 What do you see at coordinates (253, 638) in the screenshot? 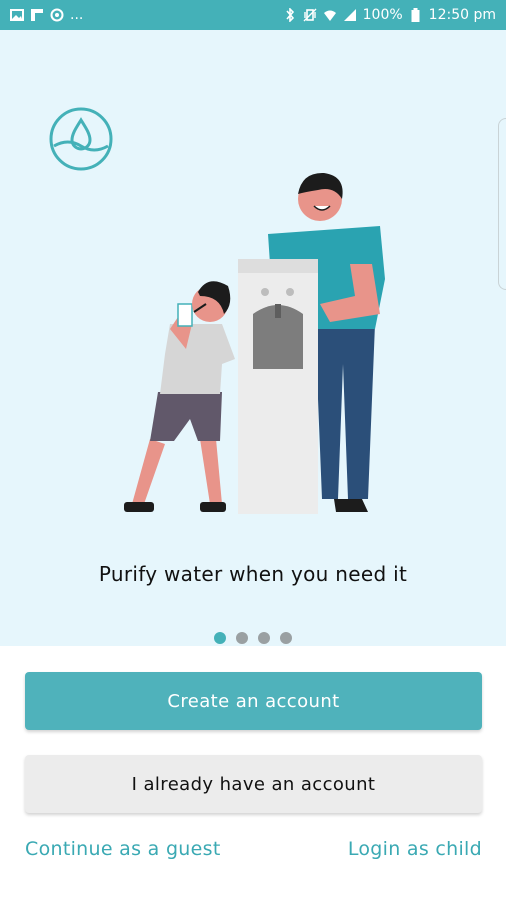
I see `carousel-pagination` at bounding box center [253, 638].